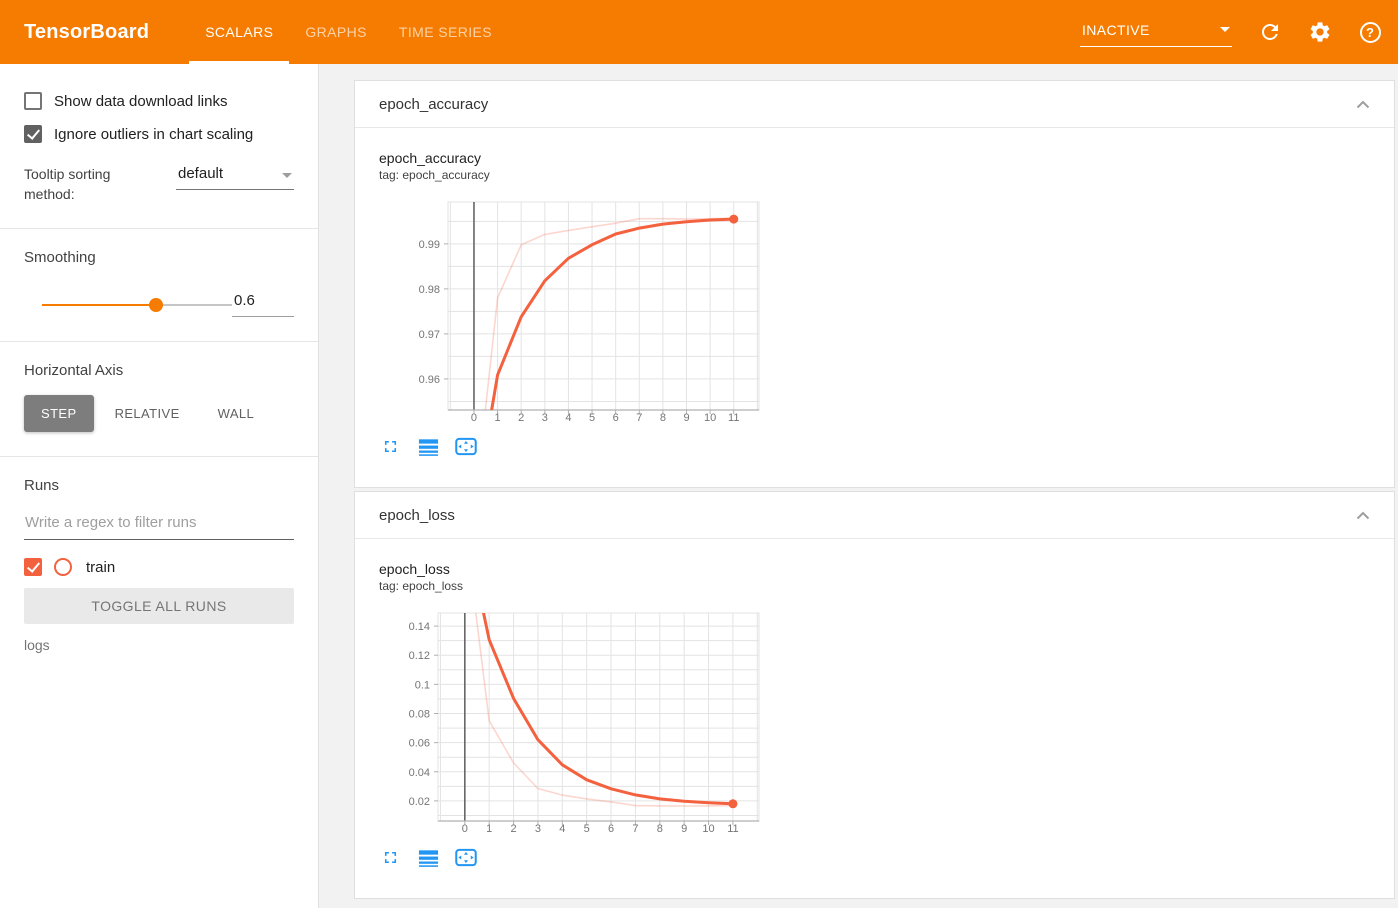 The height and width of the screenshot is (908, 1398). Describe the element at coordinates (417, 515) in the screenshot. I see `card-title: epoch_loss` at that location.